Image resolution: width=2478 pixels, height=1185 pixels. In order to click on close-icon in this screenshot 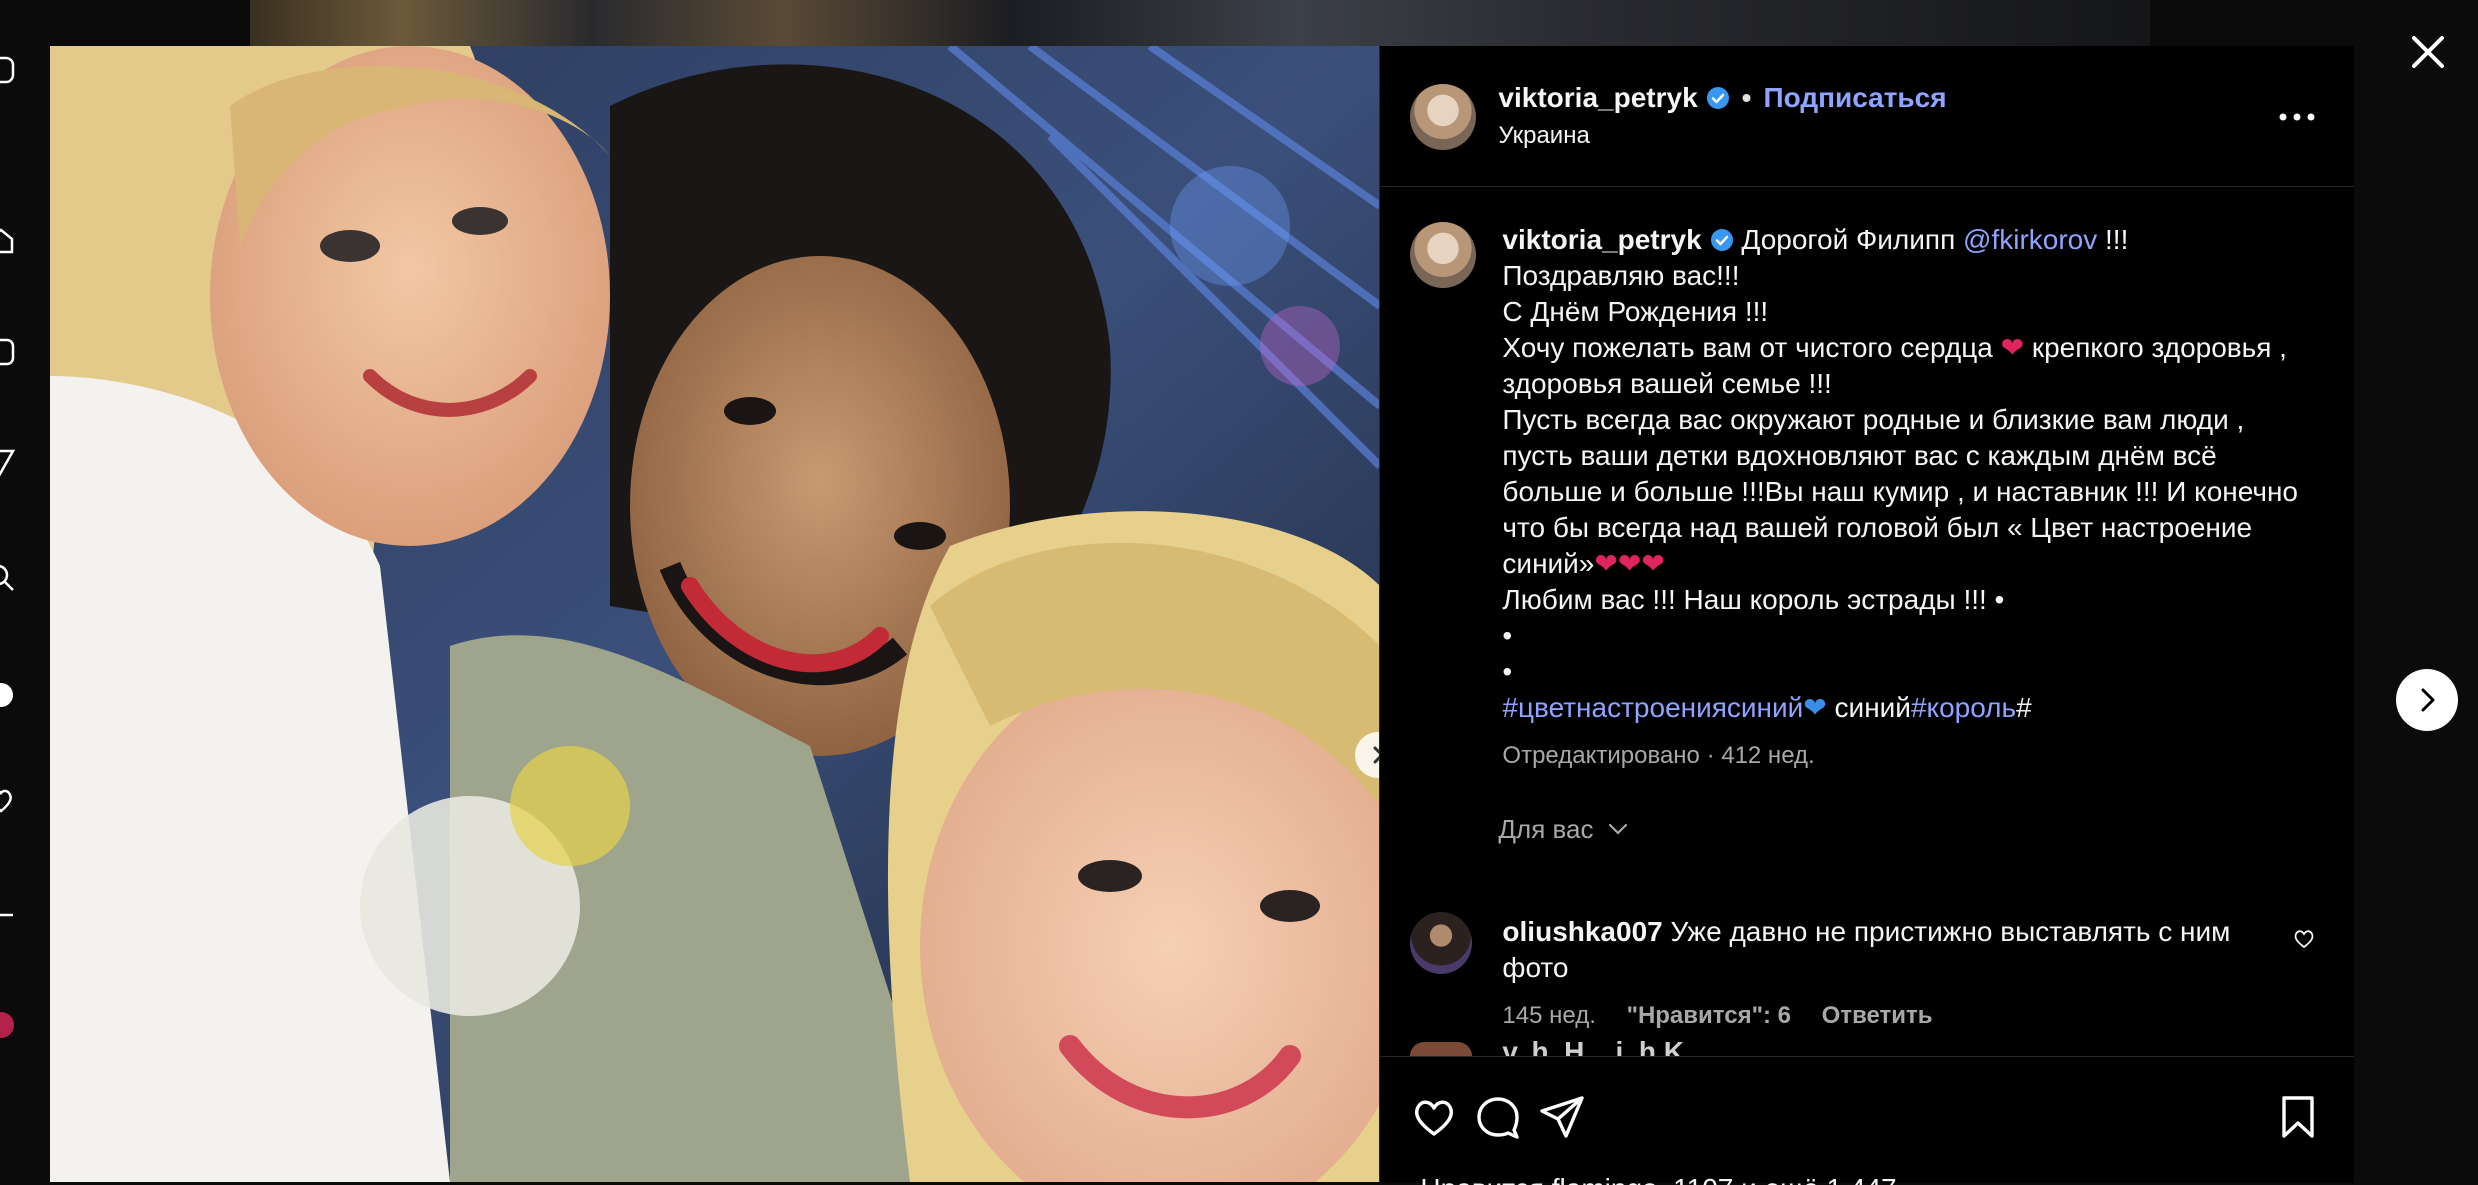, I will do `click(2428, 52)`.